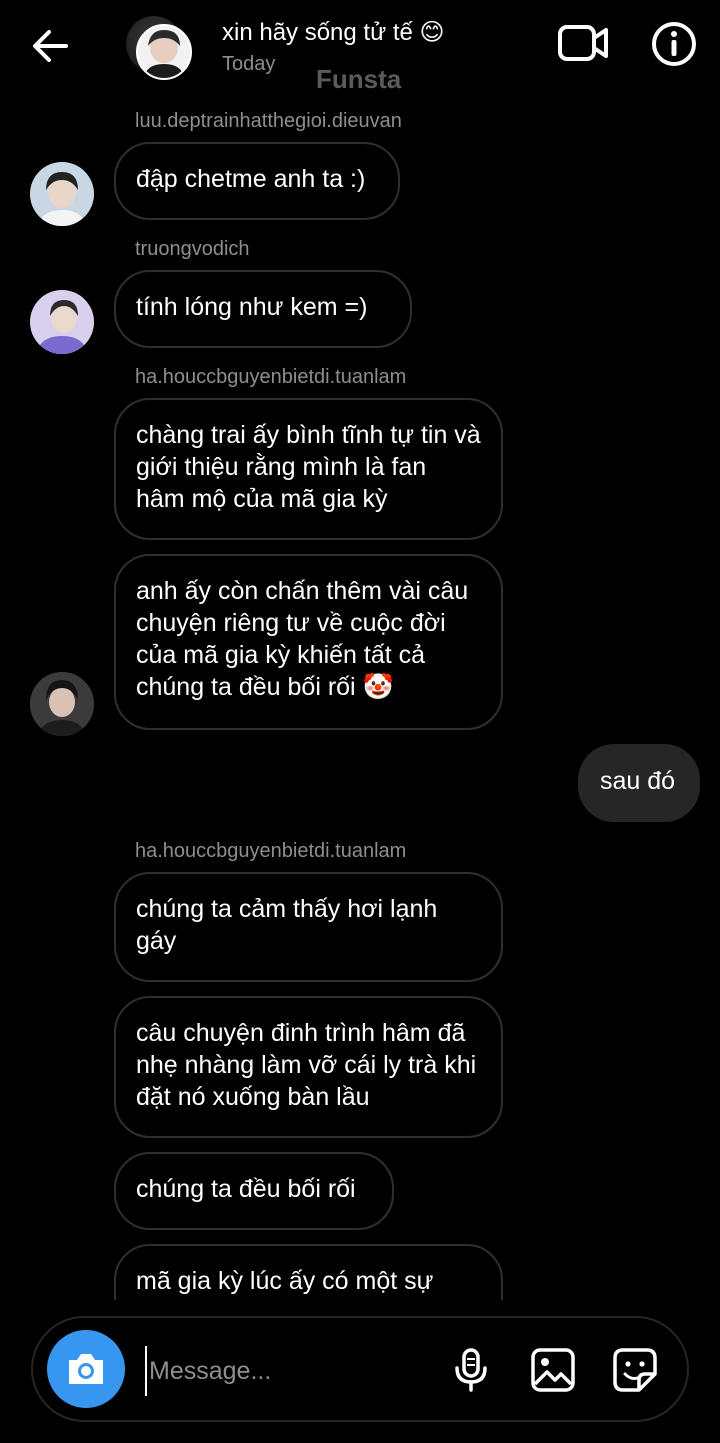 The width and height of the screenshot is (720, 1443). What do you see at coordinates (360, 50) in the screenshot?
I see `chat-header: xin hãy sống tử tế 😊 Today Funsta` at bounding box center [360, 50].